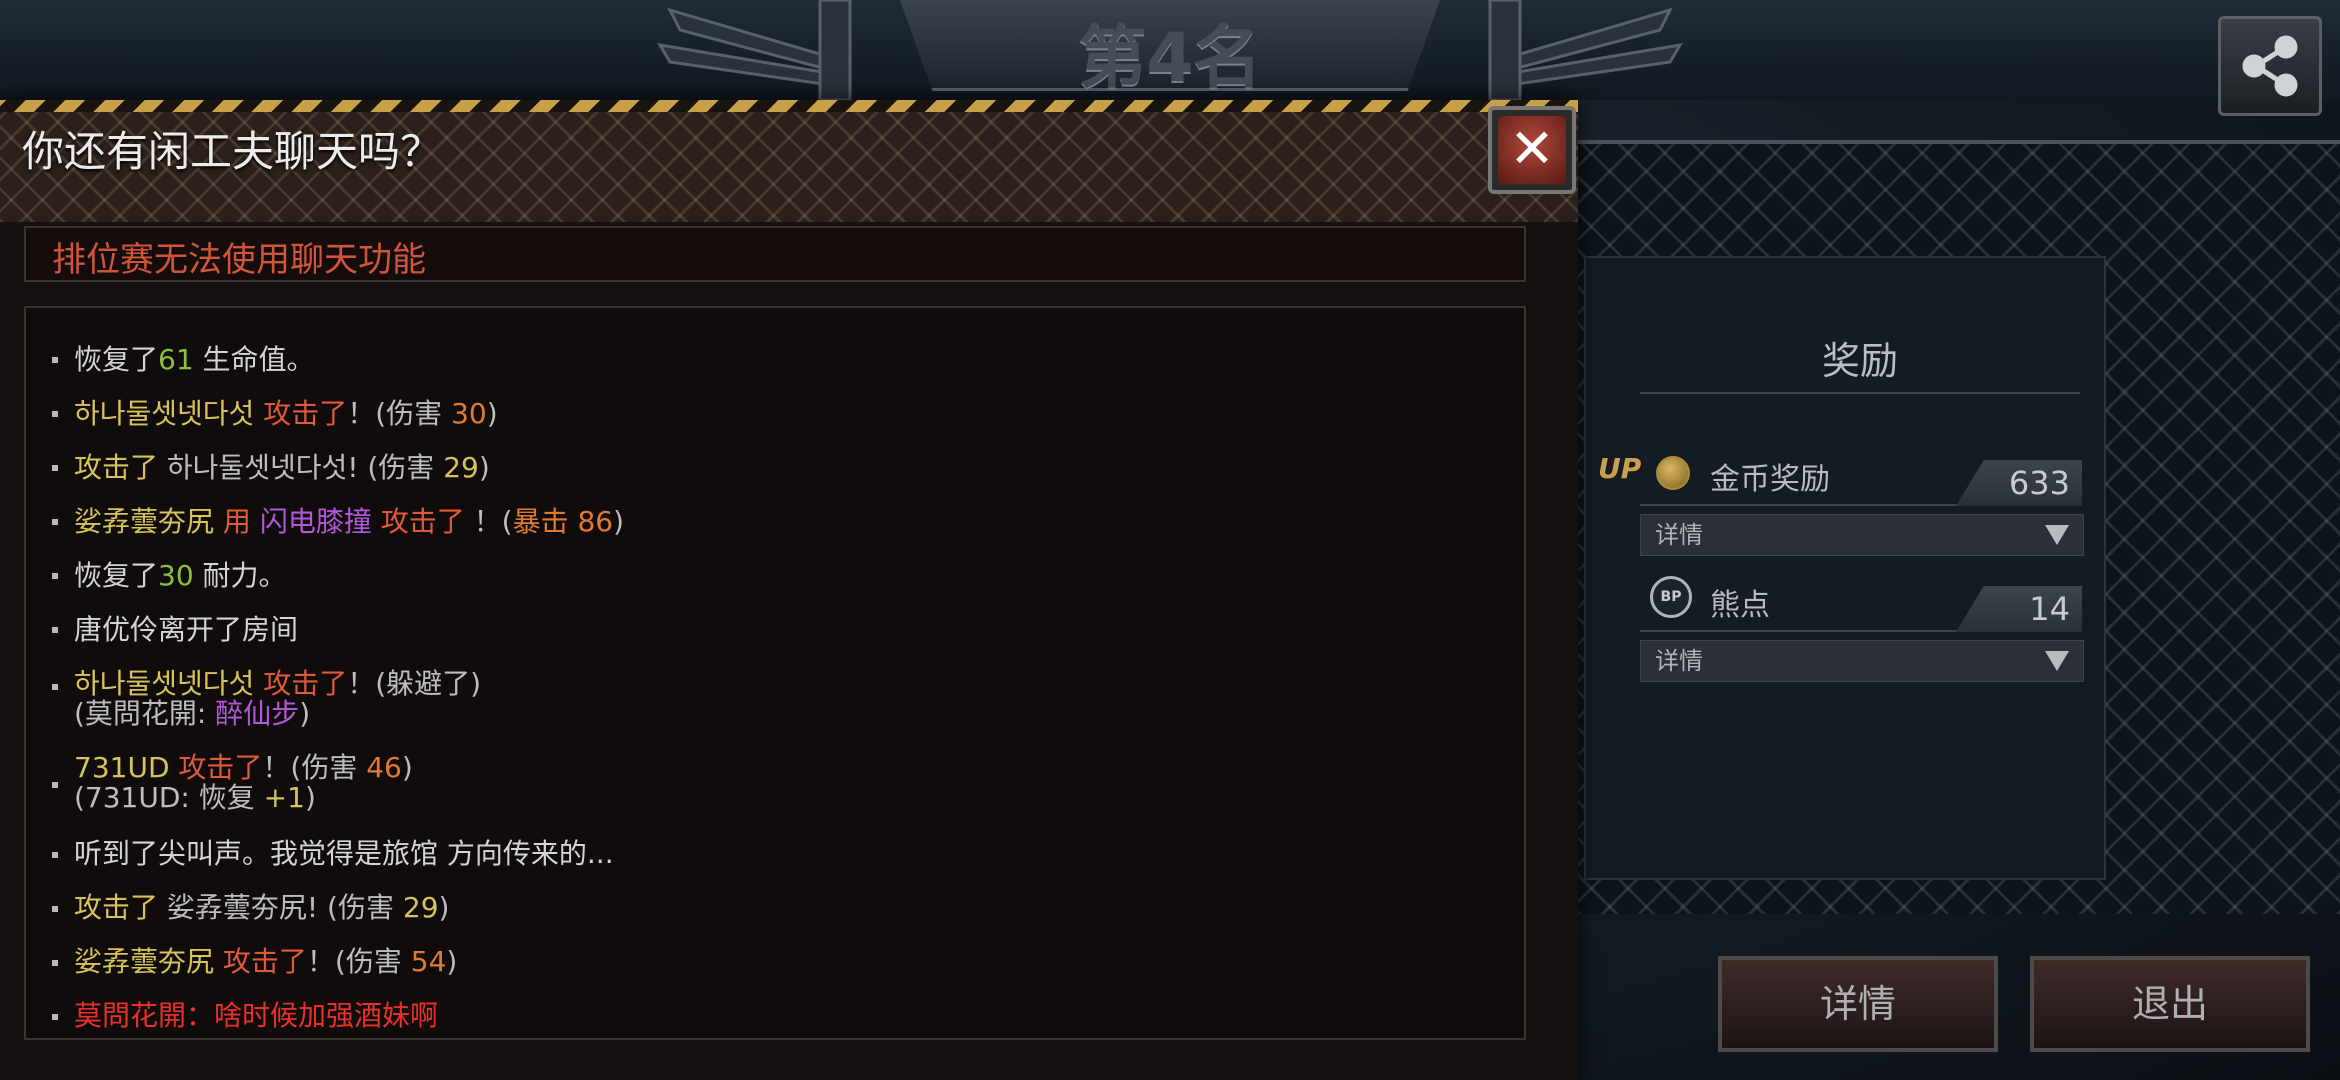 This screenshot has height=1080, width=2340. I want to click on log-subline: (731UD: 恢复 +1), so click(195, 796).